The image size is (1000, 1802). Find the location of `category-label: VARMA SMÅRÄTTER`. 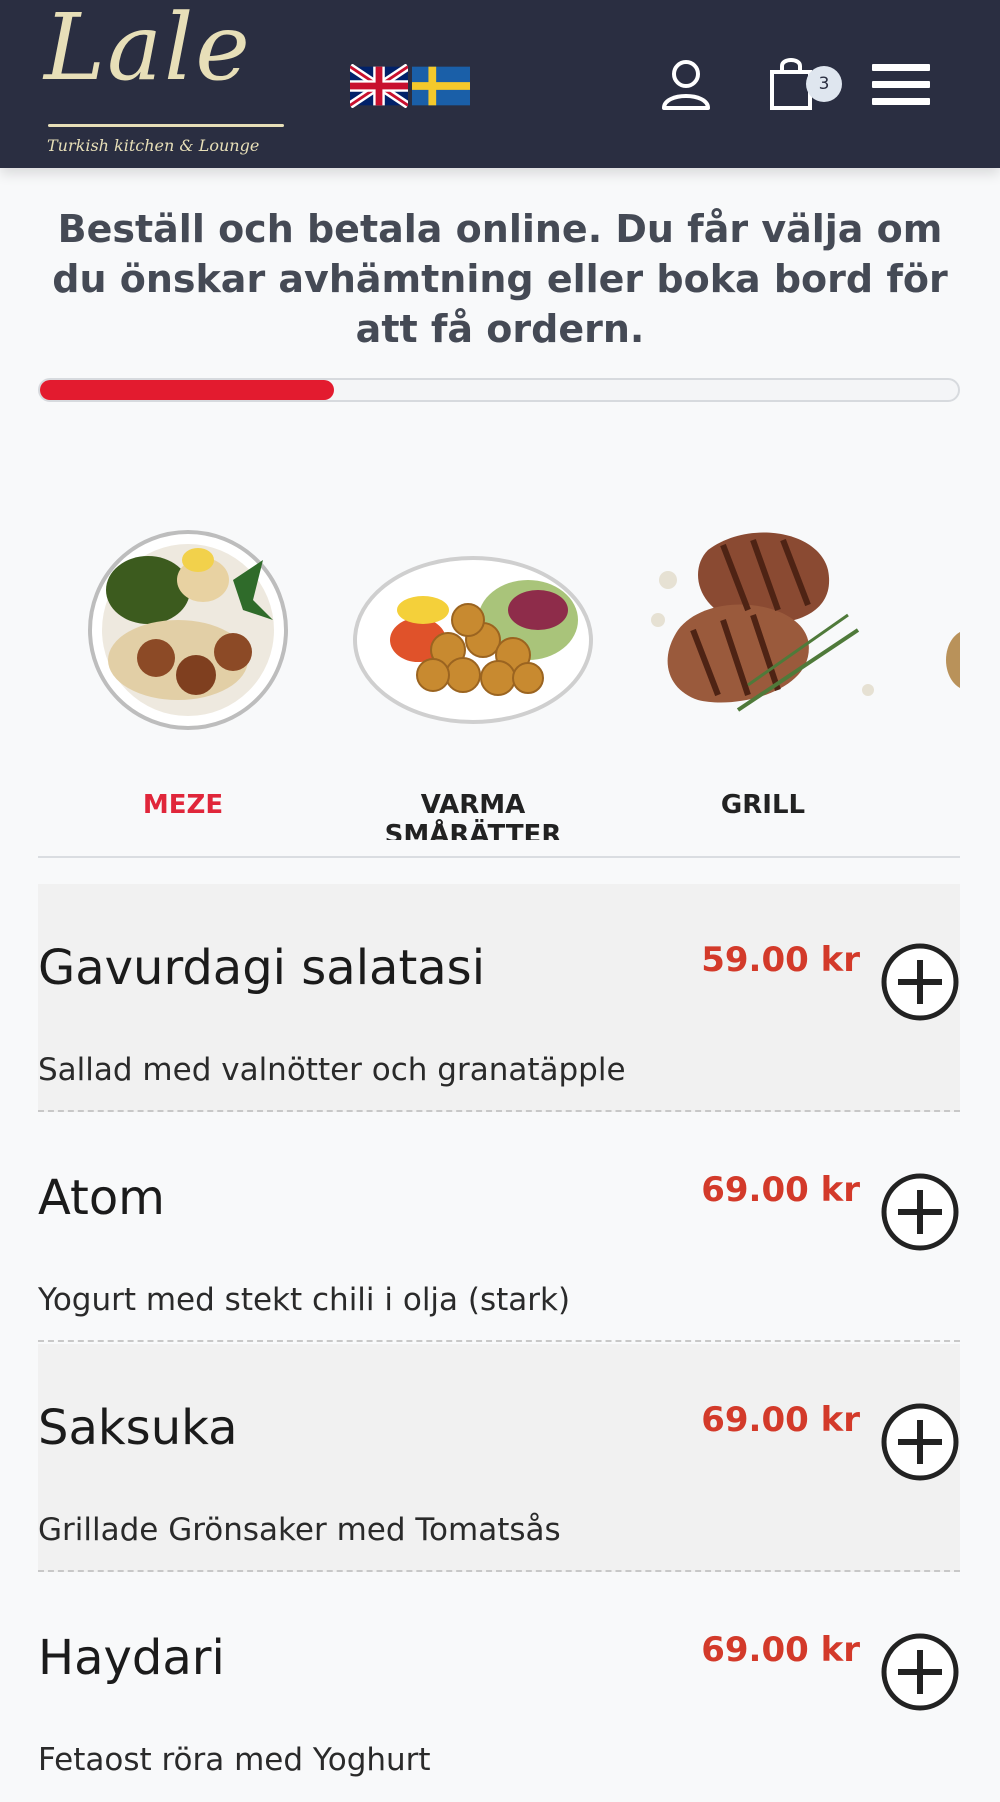

category-label: VARMA SMÅRÄTTER is located at coordinates (473, 815).